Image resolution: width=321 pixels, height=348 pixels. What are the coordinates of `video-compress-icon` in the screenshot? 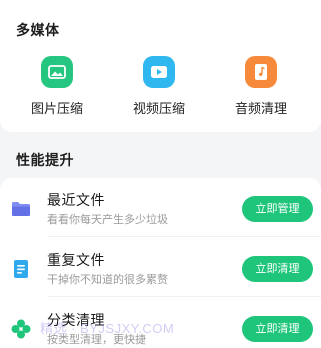 It's located at (159, 72).